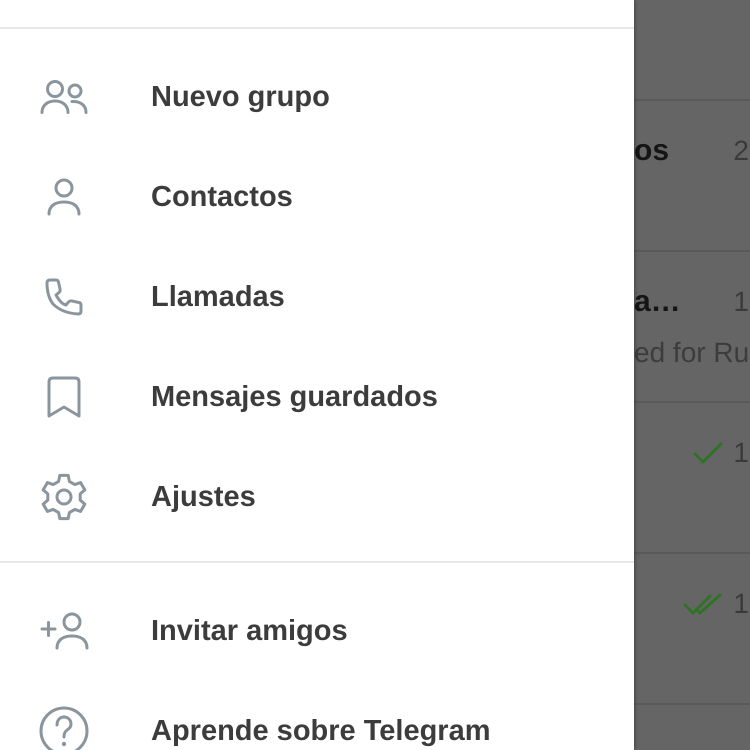  Describe the element at coordinates (317, 197) in the screenshot. I see `menu-item: Contactos` at that location.